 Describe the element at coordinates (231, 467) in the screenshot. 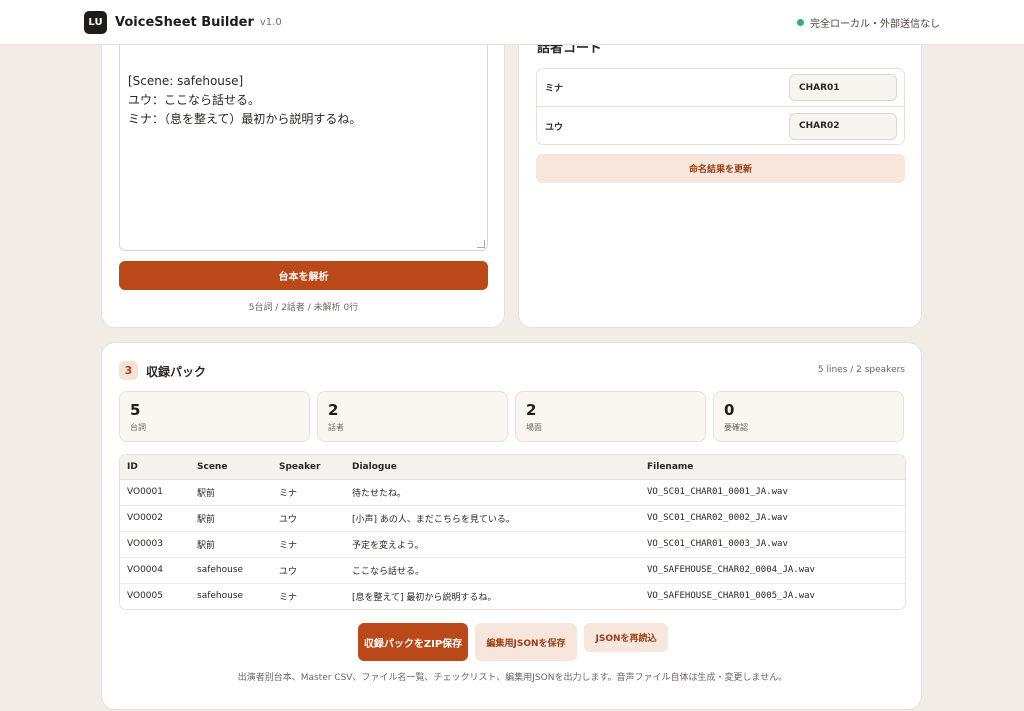

I see `column-header-scene: Scene` at that location.